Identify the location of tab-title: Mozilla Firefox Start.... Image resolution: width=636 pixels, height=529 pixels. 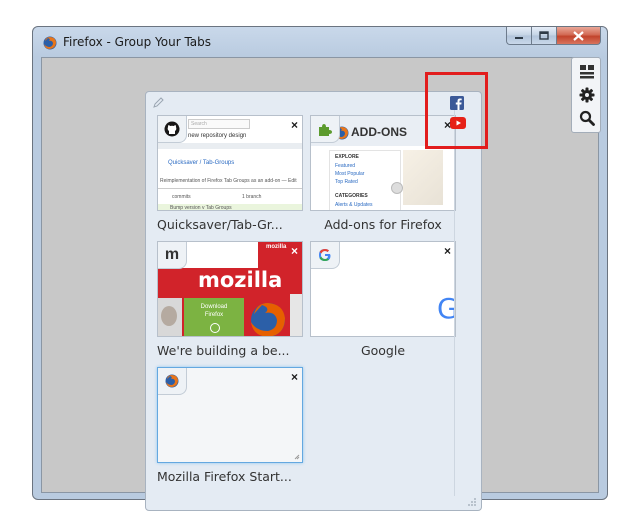
(224, 476).